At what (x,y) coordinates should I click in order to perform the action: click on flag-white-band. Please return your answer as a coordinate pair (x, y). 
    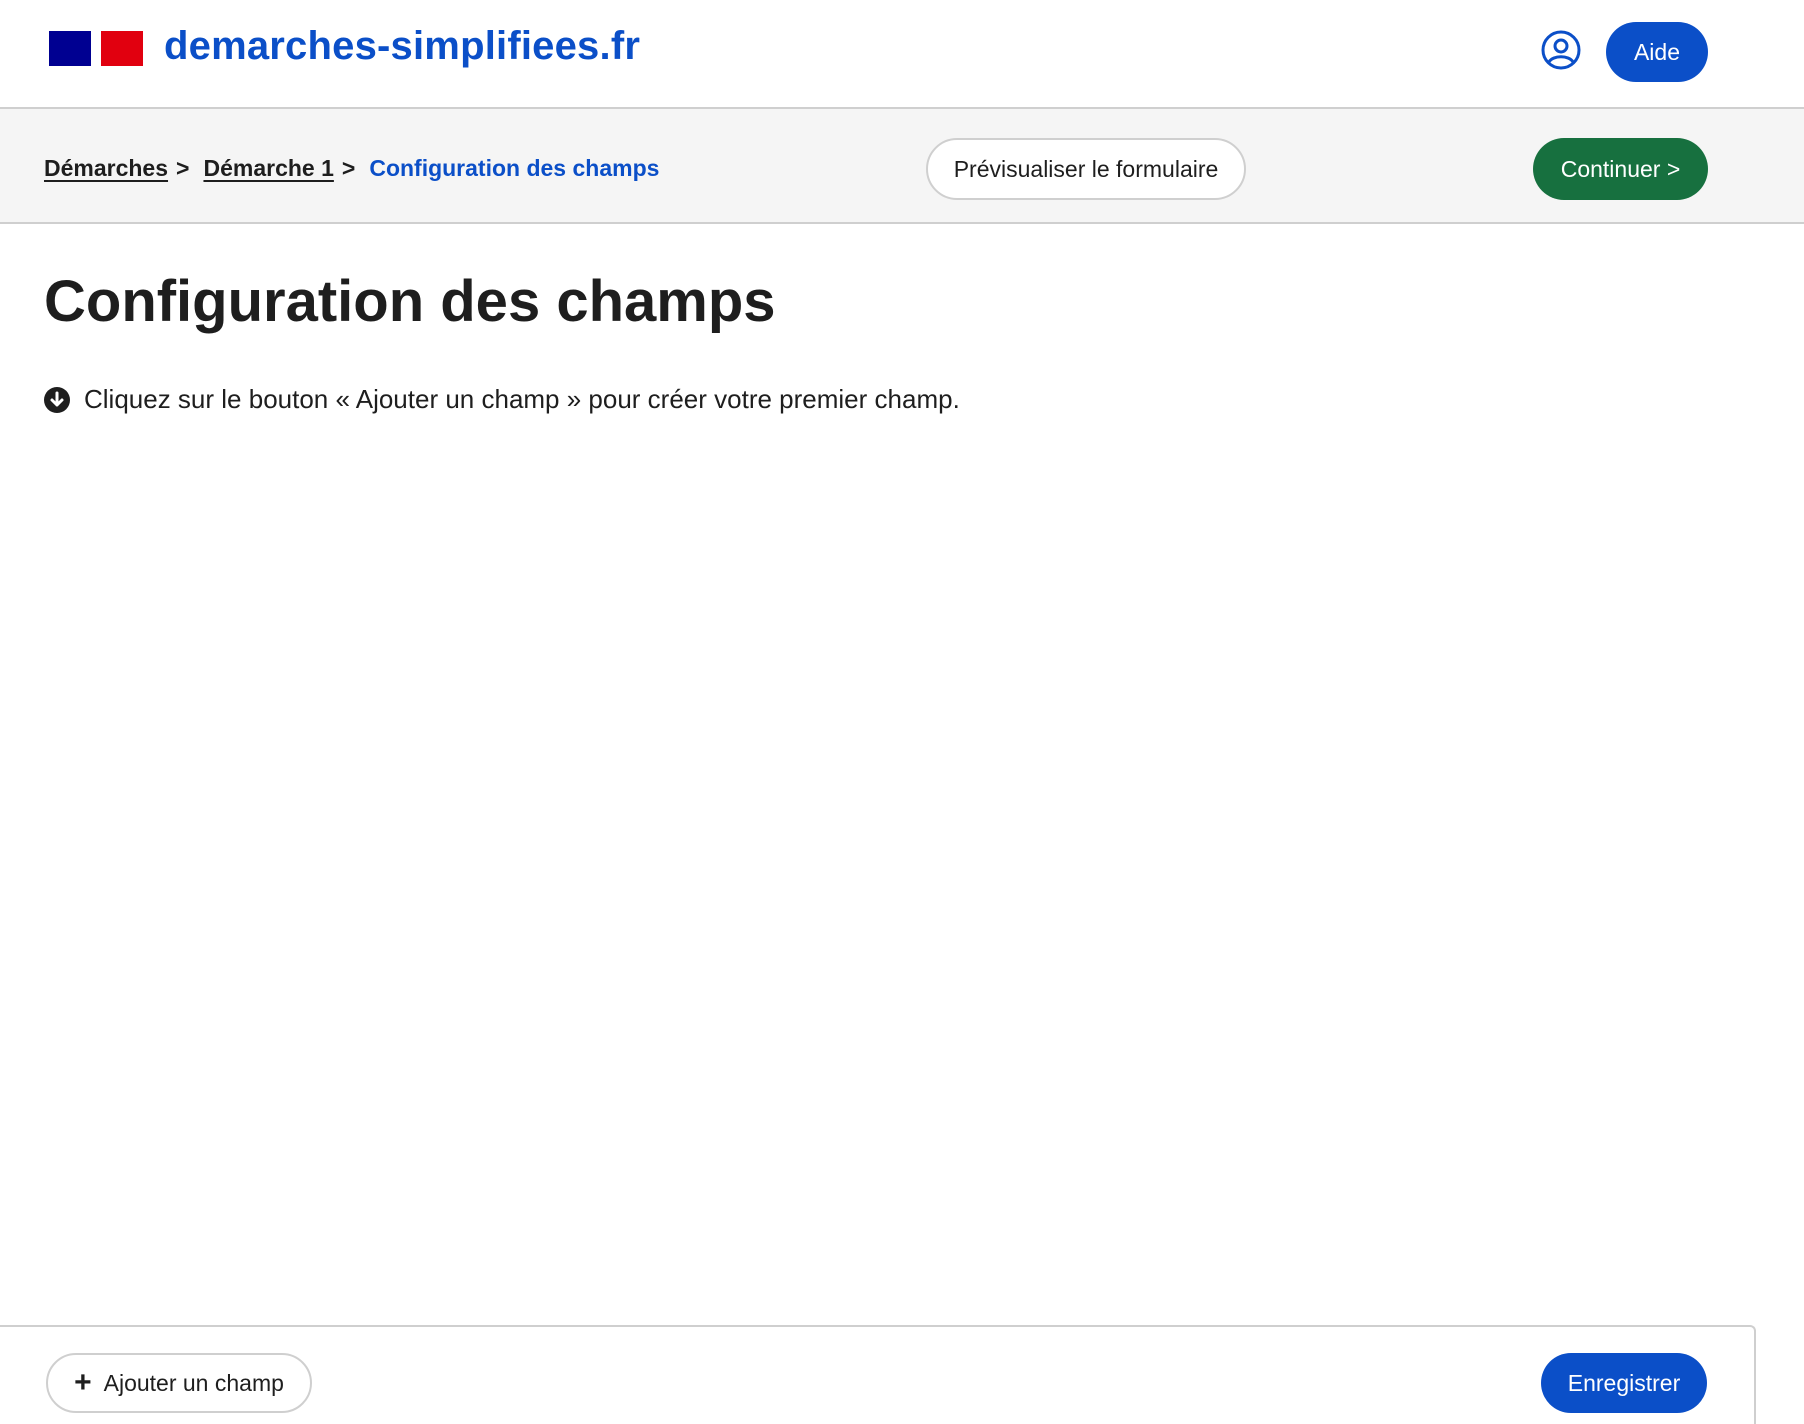
    Looking at the image, I should click on (96, 48).